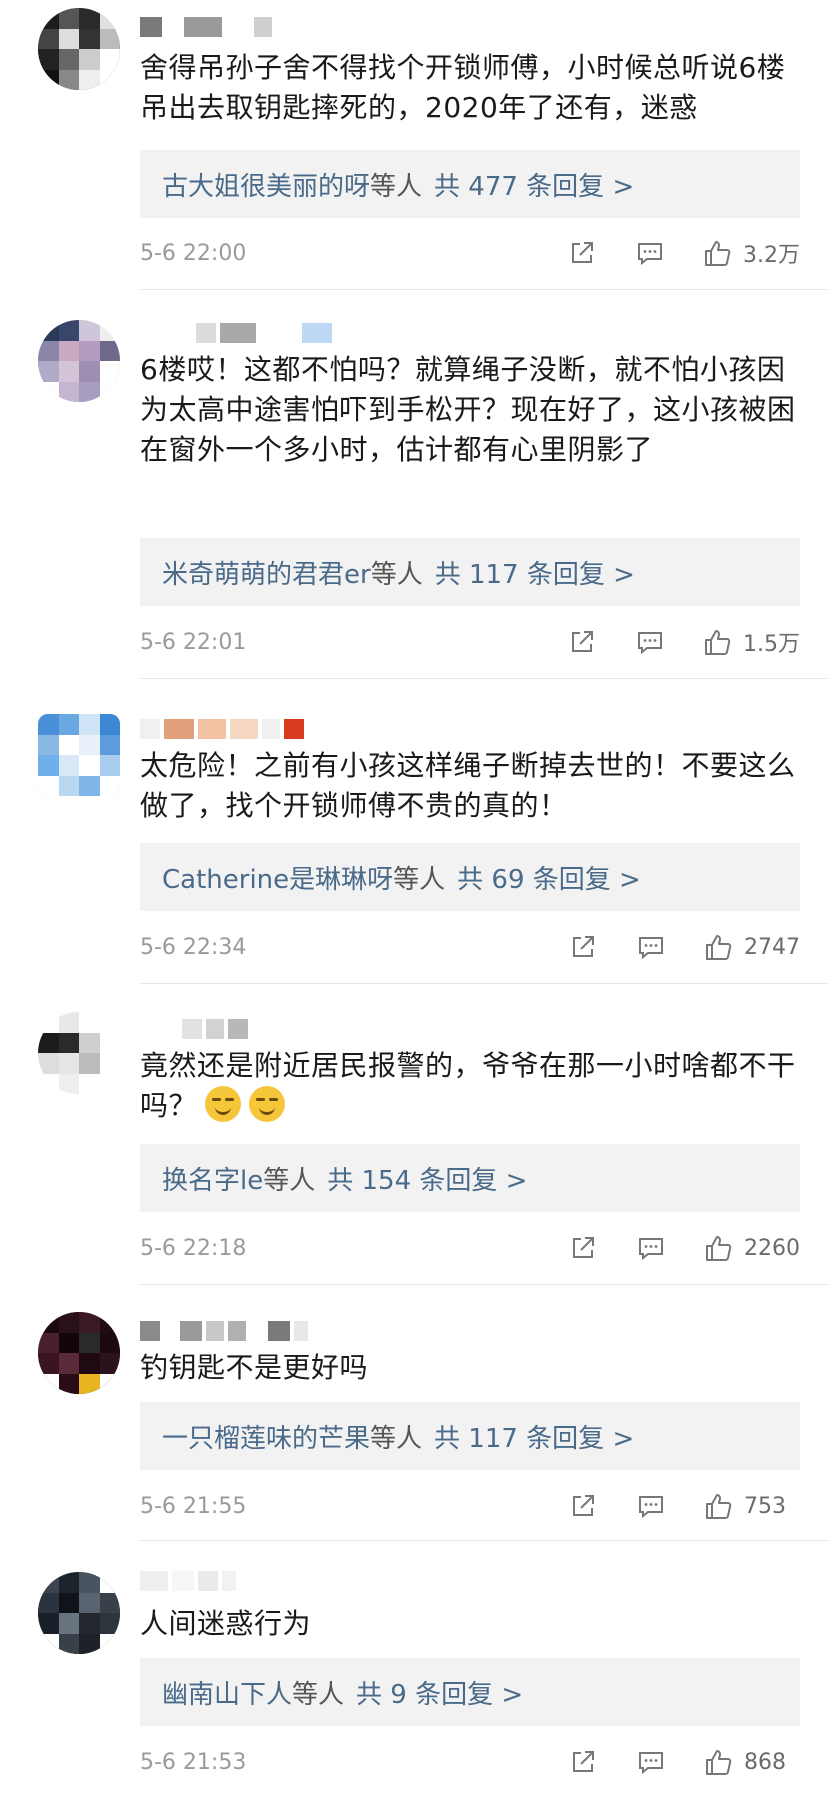 Image resolution: width=828 pixels, height=1799 pixels. What do you see at coordinates (266, 1438) in the screenshot?
I see `reply-user: 一只榴莲味的芒果` at bounding box center [266, 1438].